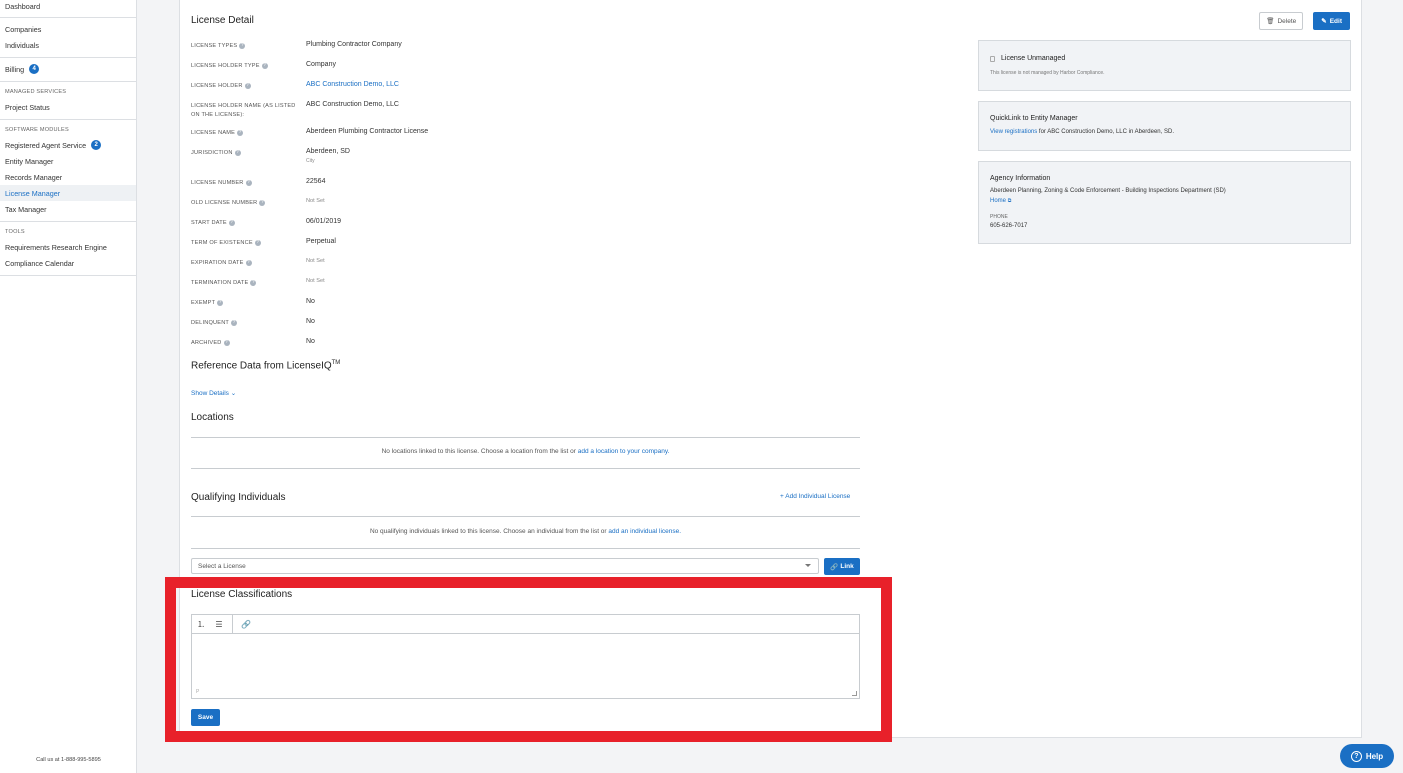 This screenshot has width=1403, height=773. I want to click on add-individual-license-label: Add Individual License, so click(818, 496).